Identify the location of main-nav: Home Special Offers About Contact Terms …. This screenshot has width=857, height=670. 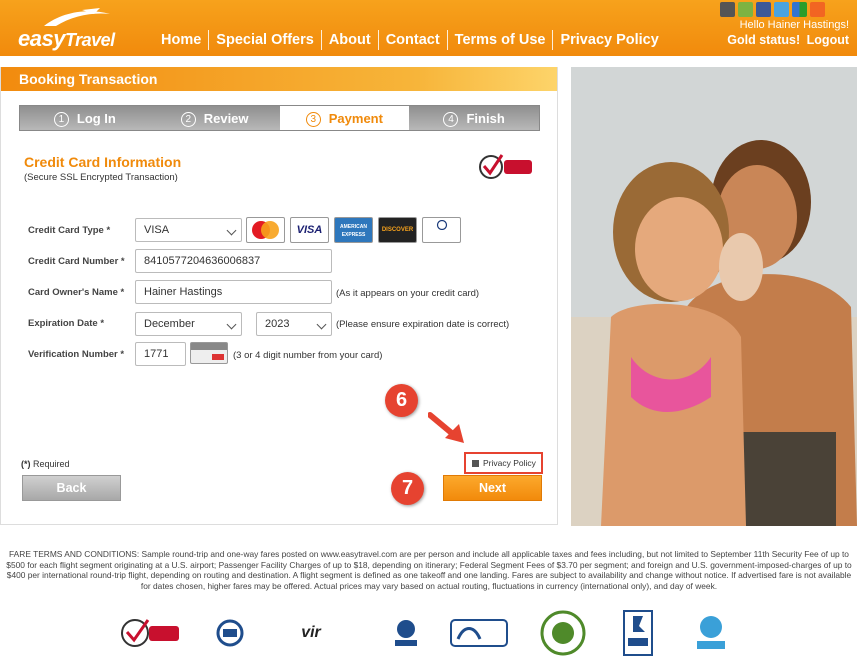
(410, 40).